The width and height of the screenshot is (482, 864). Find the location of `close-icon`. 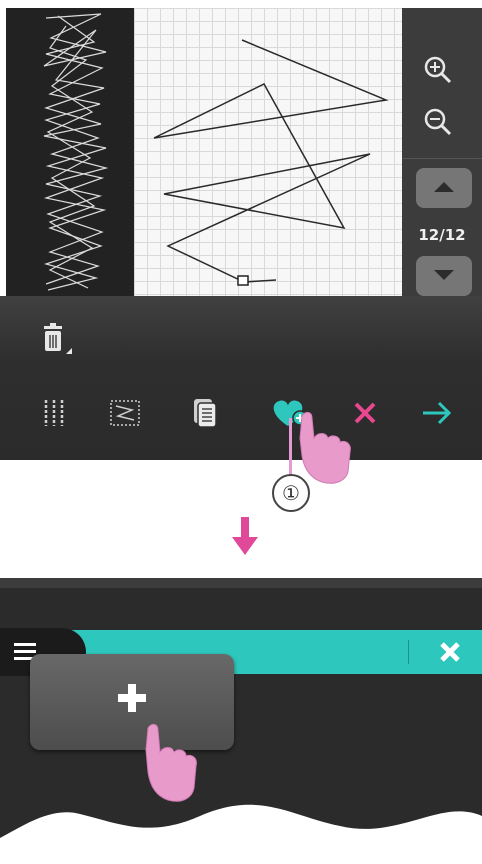

close-icon is located at coordinates (450, 652).